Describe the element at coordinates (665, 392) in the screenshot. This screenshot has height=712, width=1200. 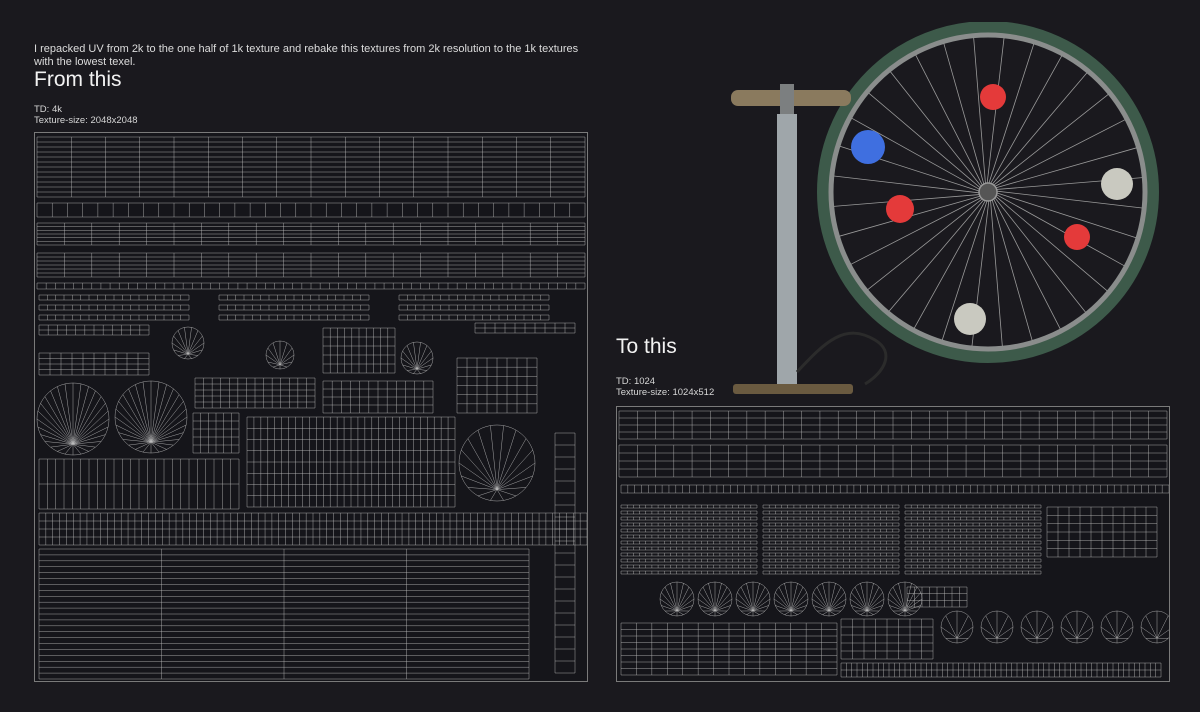
I see `after-texture-size: Texture-size: 1024x512` at that location.